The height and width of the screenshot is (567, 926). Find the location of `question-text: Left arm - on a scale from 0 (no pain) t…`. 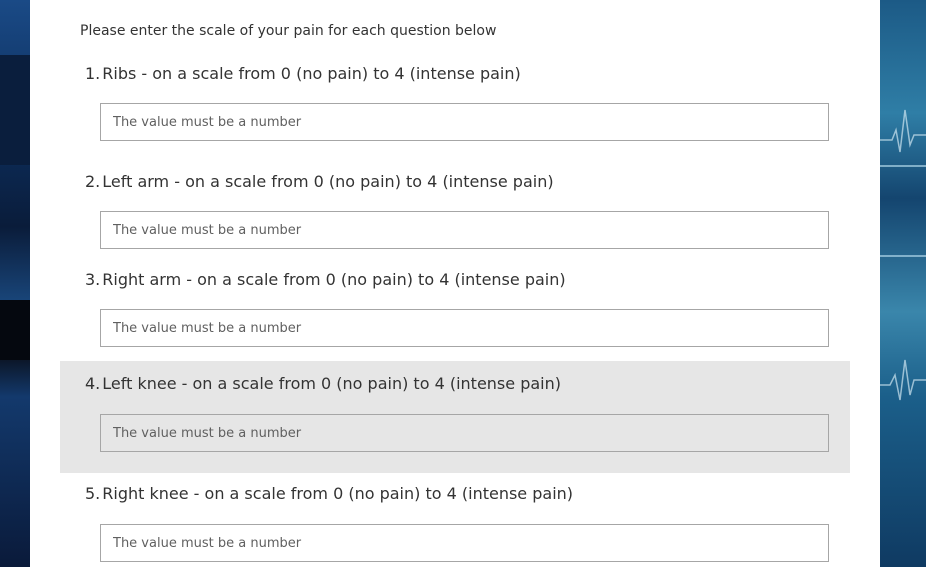

question-text: Left arm - on a scale from 0 (no pain) t… is located at coordinates (328, 181).